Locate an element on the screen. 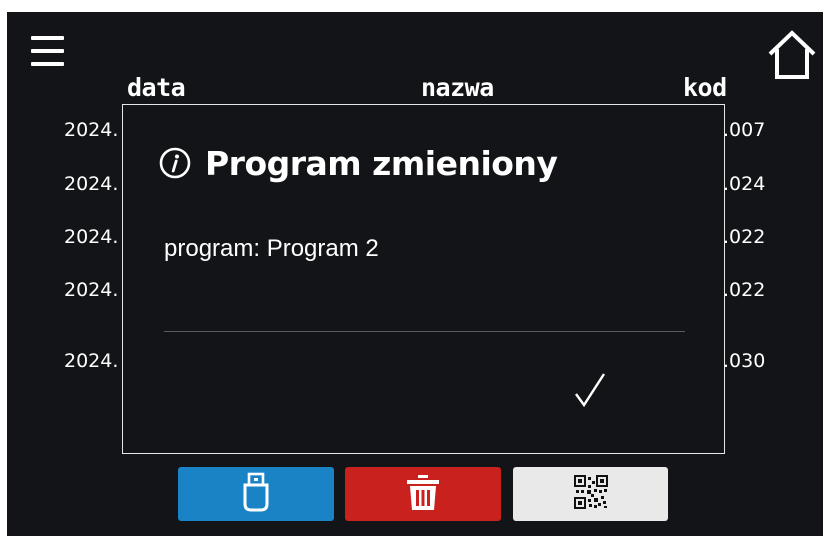 This screenshot has height=536, width=830. usb-export-button is located at coordinates (256, 494).